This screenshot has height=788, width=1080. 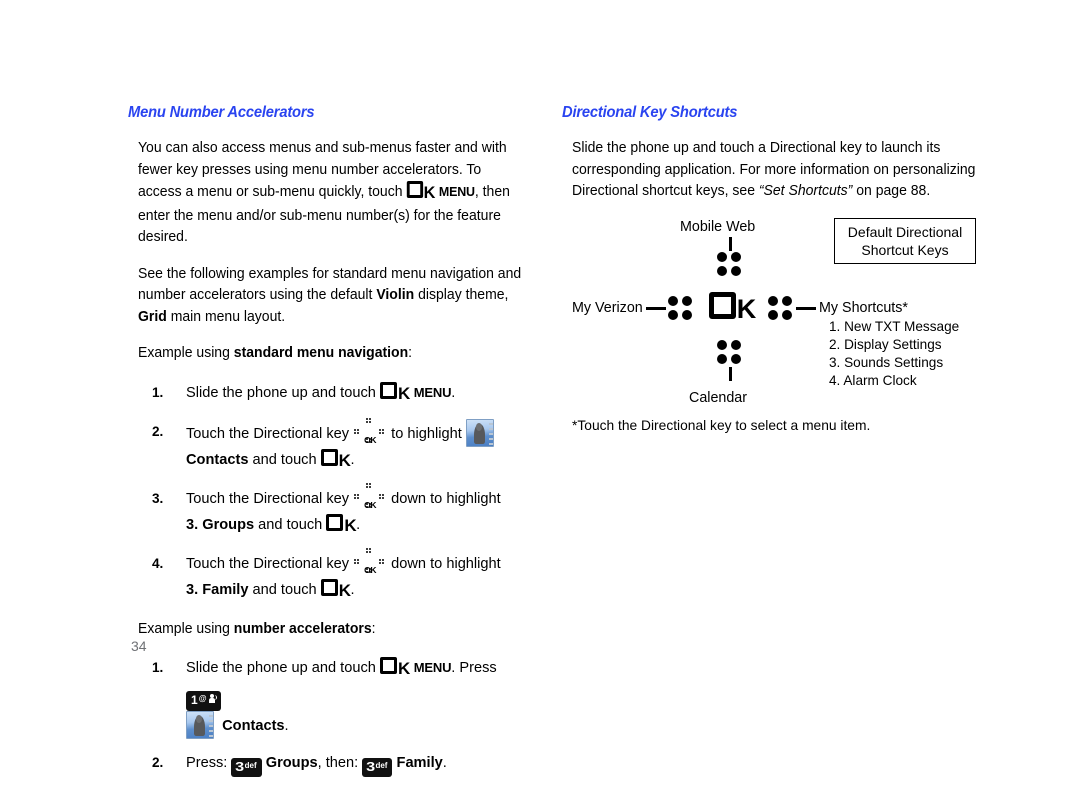 I want to click on key-digit: 1, so click(x=194, y=700).